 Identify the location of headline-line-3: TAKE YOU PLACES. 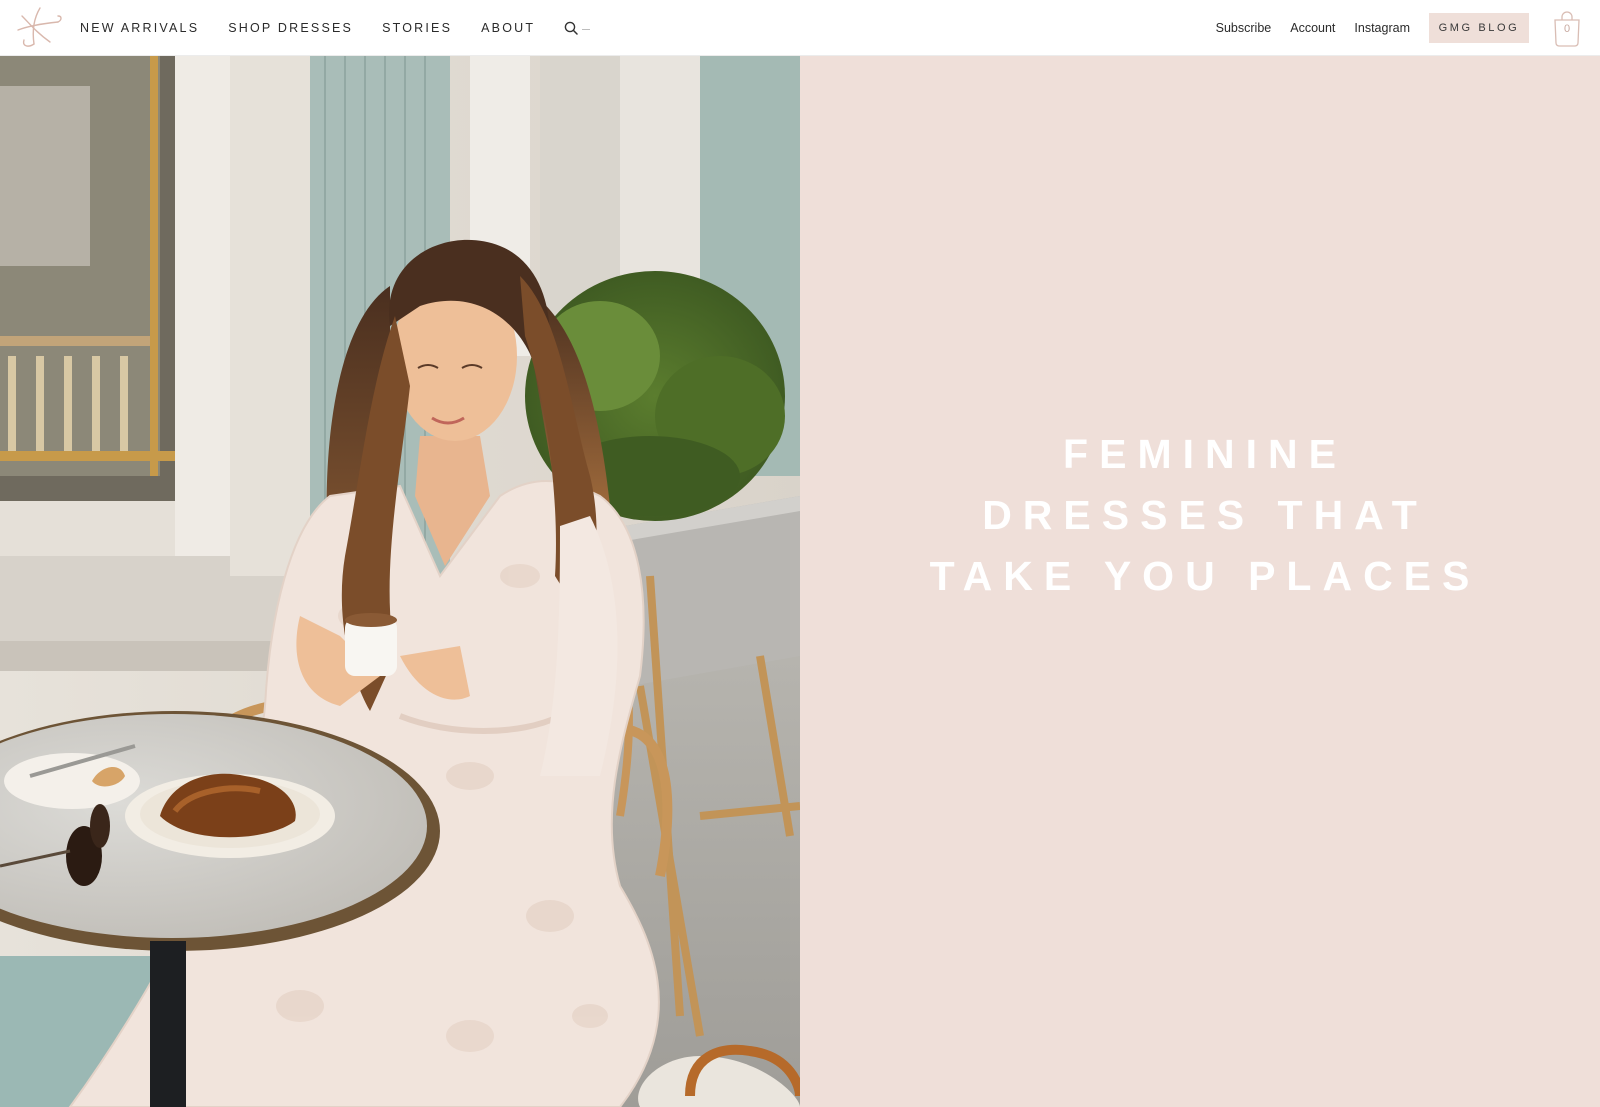
(1205, 576).